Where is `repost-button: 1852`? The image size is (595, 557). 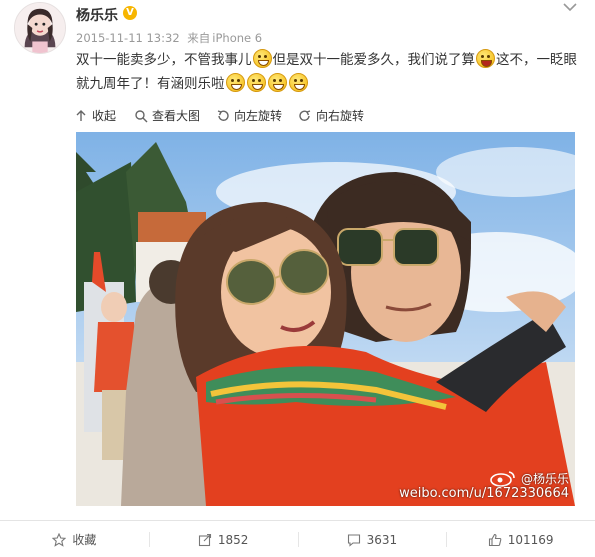
repost-button: 1852 is located at coordinates (223, 539).